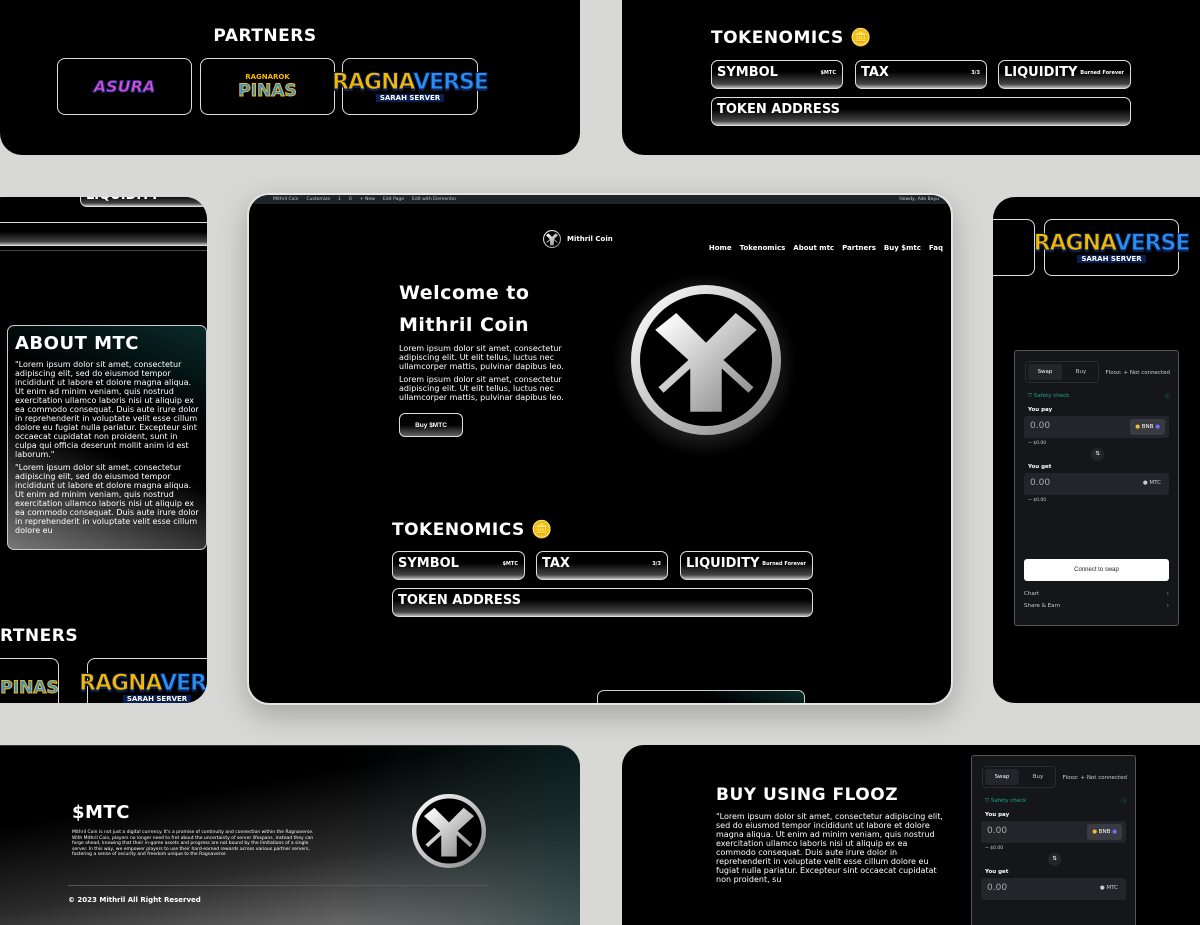  I want to click on pill-value: Burned Forever, so click(784, 563).